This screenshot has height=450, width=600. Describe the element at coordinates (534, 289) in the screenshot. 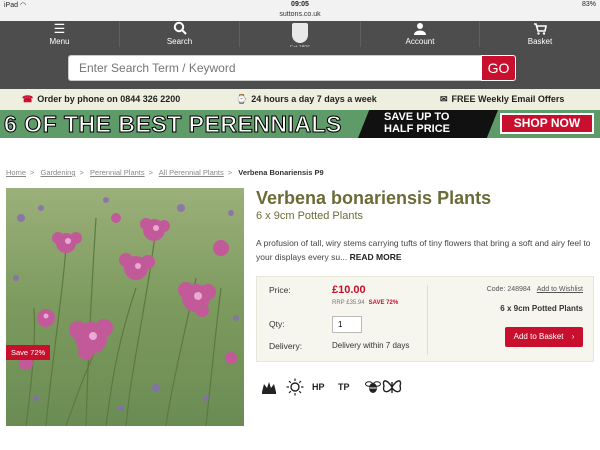

I see `product-code: Code: 248984 Add to Wishlist` at that location.